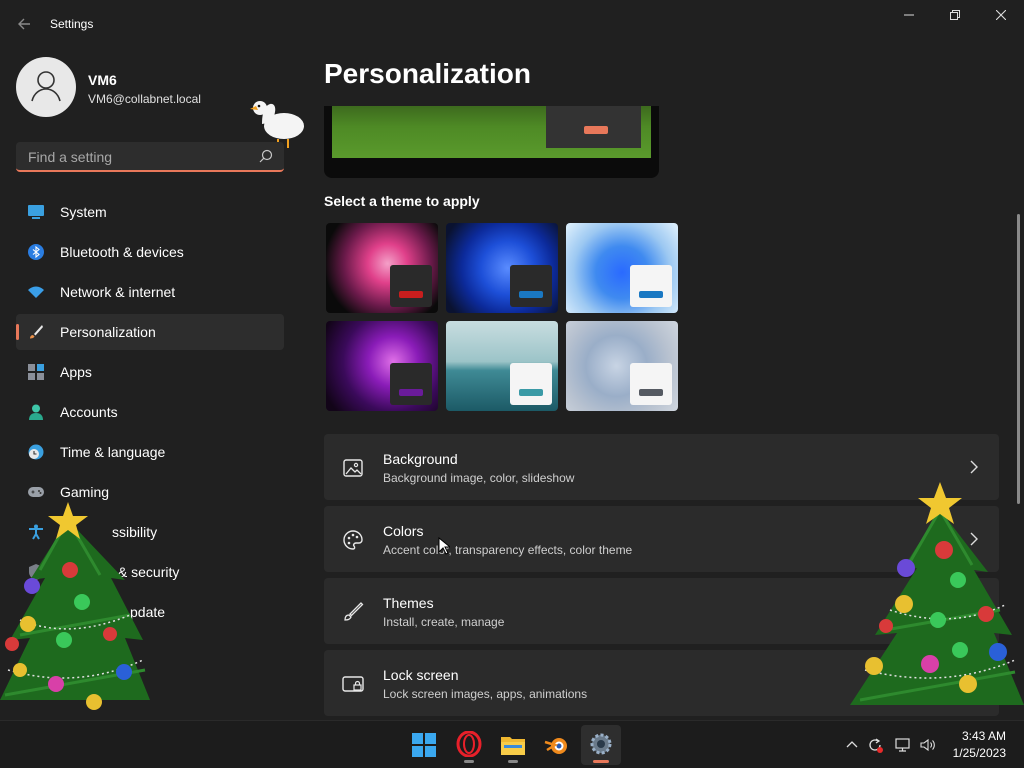  What do you see at coordinates (420, 459) in the screenshot?
I see `card-title: Background` at bounding box center [420, 459].